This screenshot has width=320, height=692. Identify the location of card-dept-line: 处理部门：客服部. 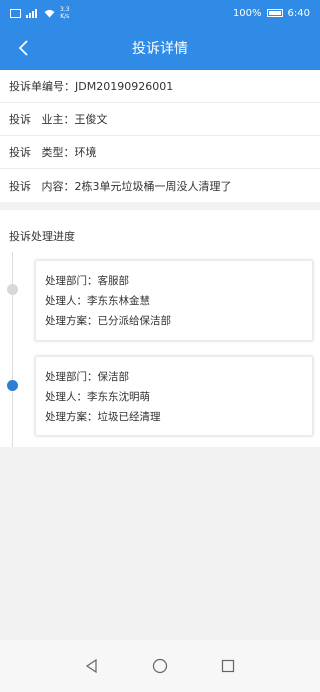
(178, 281).